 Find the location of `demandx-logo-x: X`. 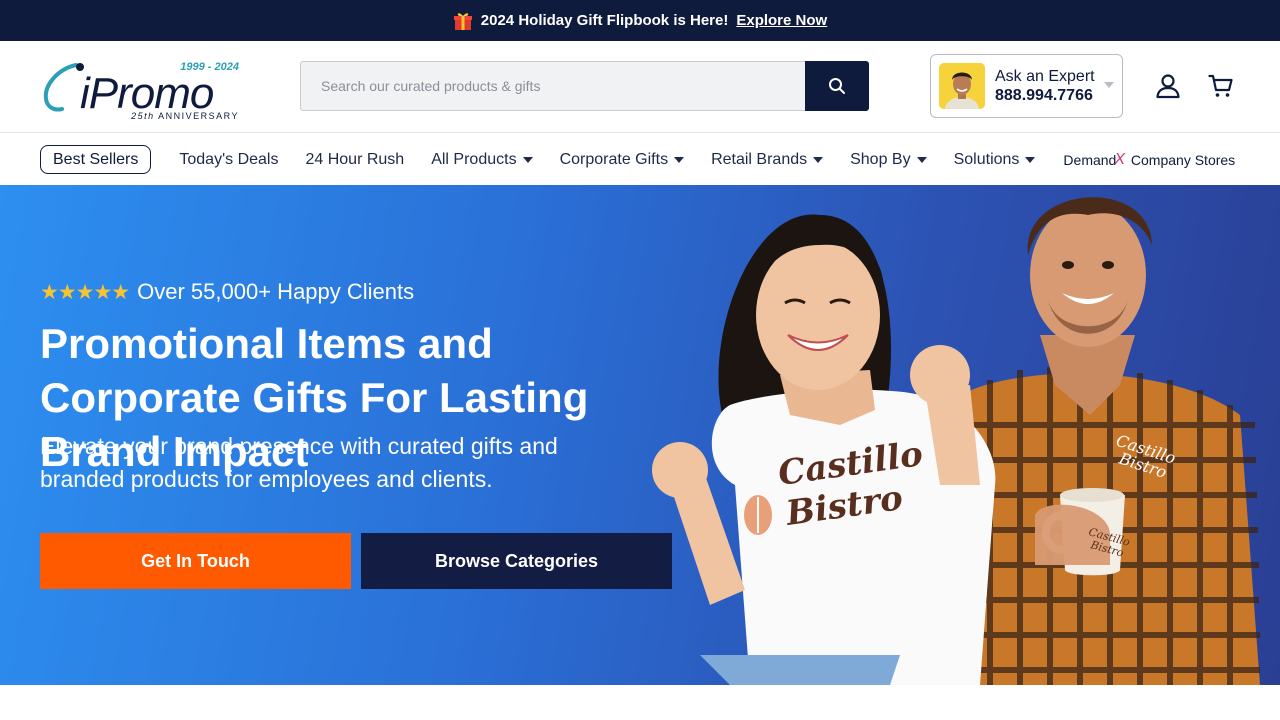

demandx-logo-x: X is located at coordinates (1120, 159).